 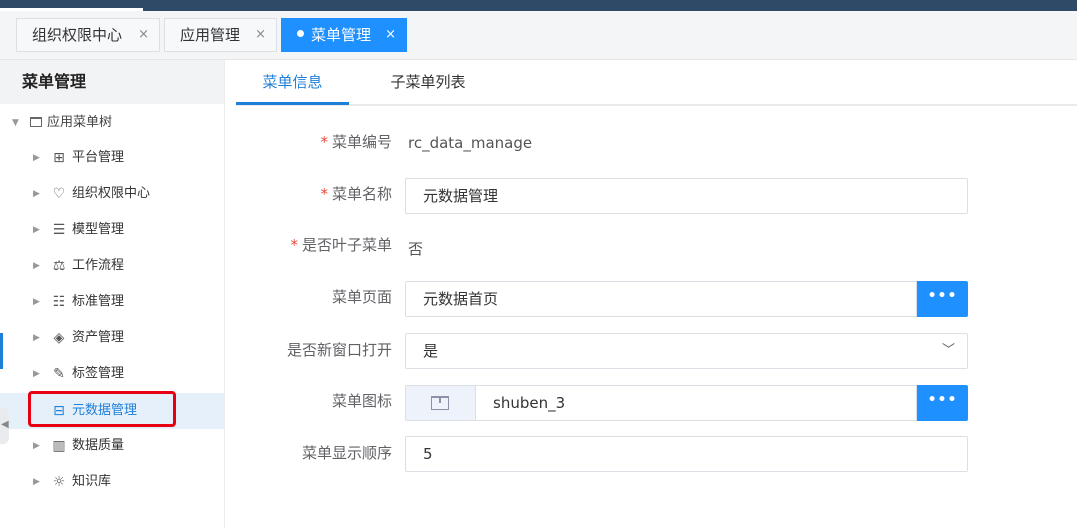 What do you see at coordinates (98, 301) in the screenshot?
I see `tree-node-label: 标准管理` at bounding box center [98, 301].